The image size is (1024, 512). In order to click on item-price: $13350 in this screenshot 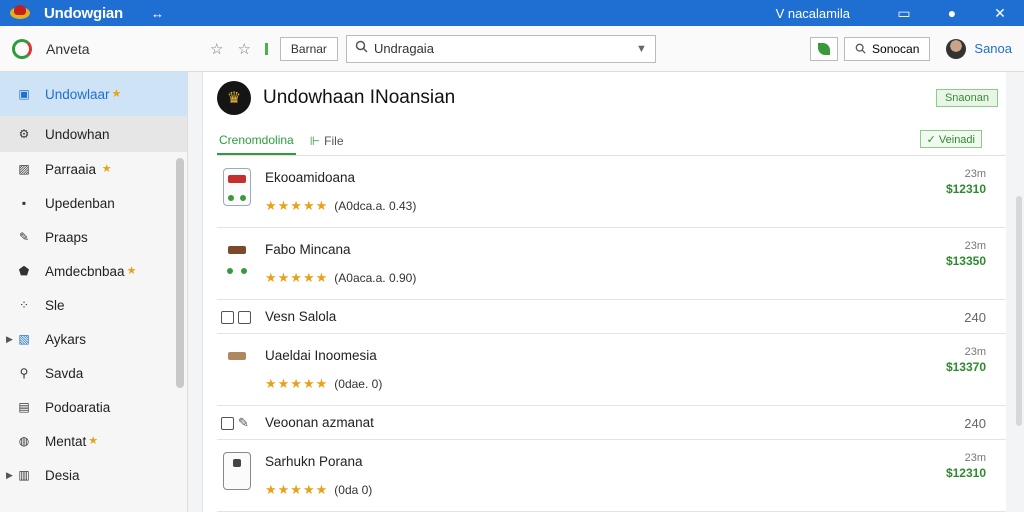, I will do `click(965, 261)`.